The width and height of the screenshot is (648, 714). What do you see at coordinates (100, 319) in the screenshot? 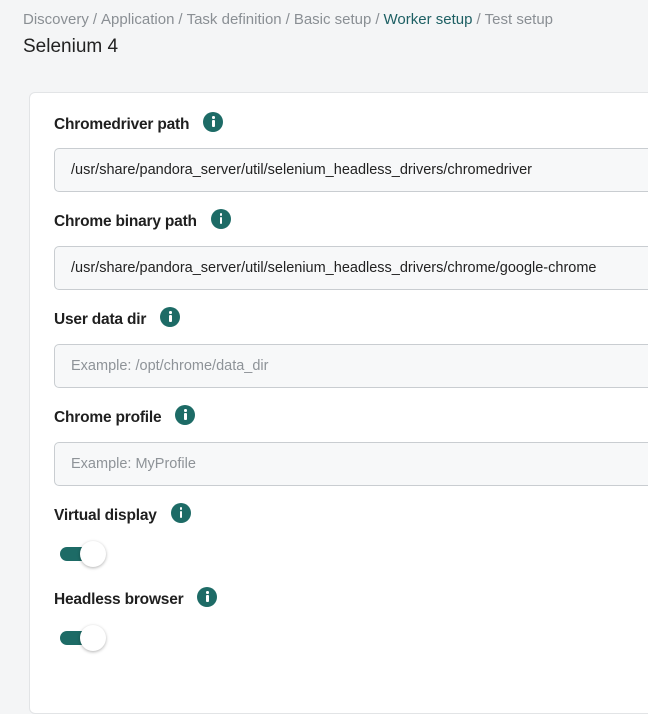
I see `user-data-dir-label: User data dir` at bounding box center [100, 319].